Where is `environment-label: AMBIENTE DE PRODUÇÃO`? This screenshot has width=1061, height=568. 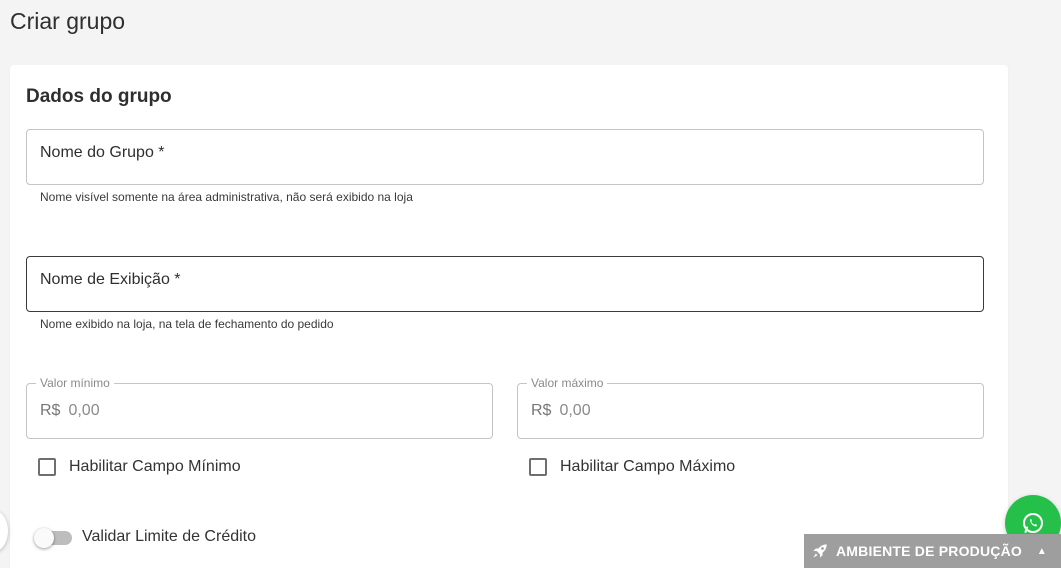
environment-label: AMBIENTE DE PRODUÇÃO is located at coordinates (929, 551).